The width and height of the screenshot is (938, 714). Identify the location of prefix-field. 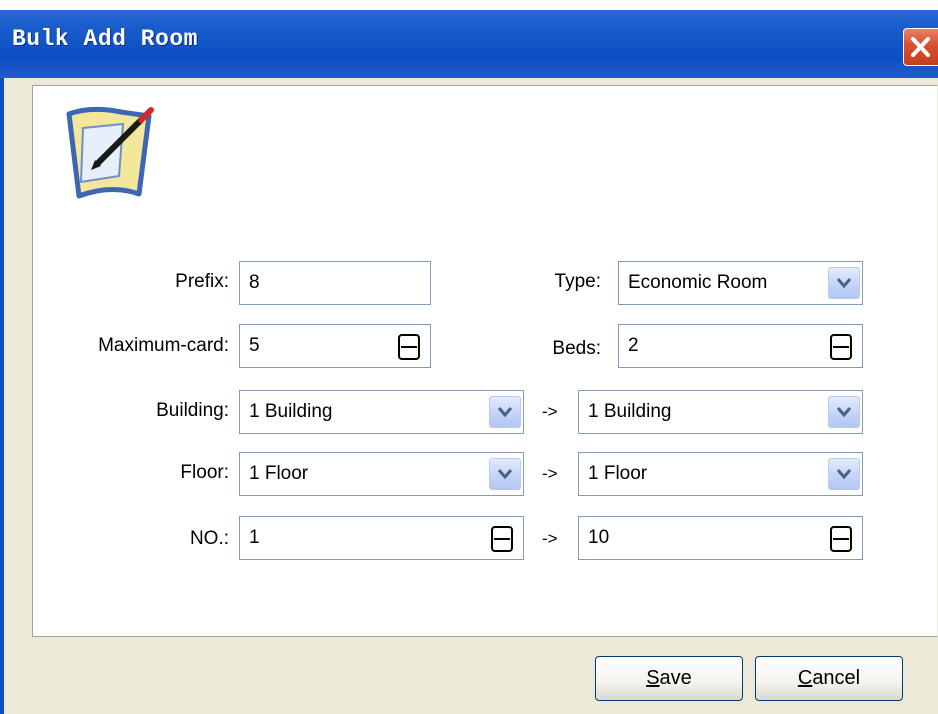
(335, 283).